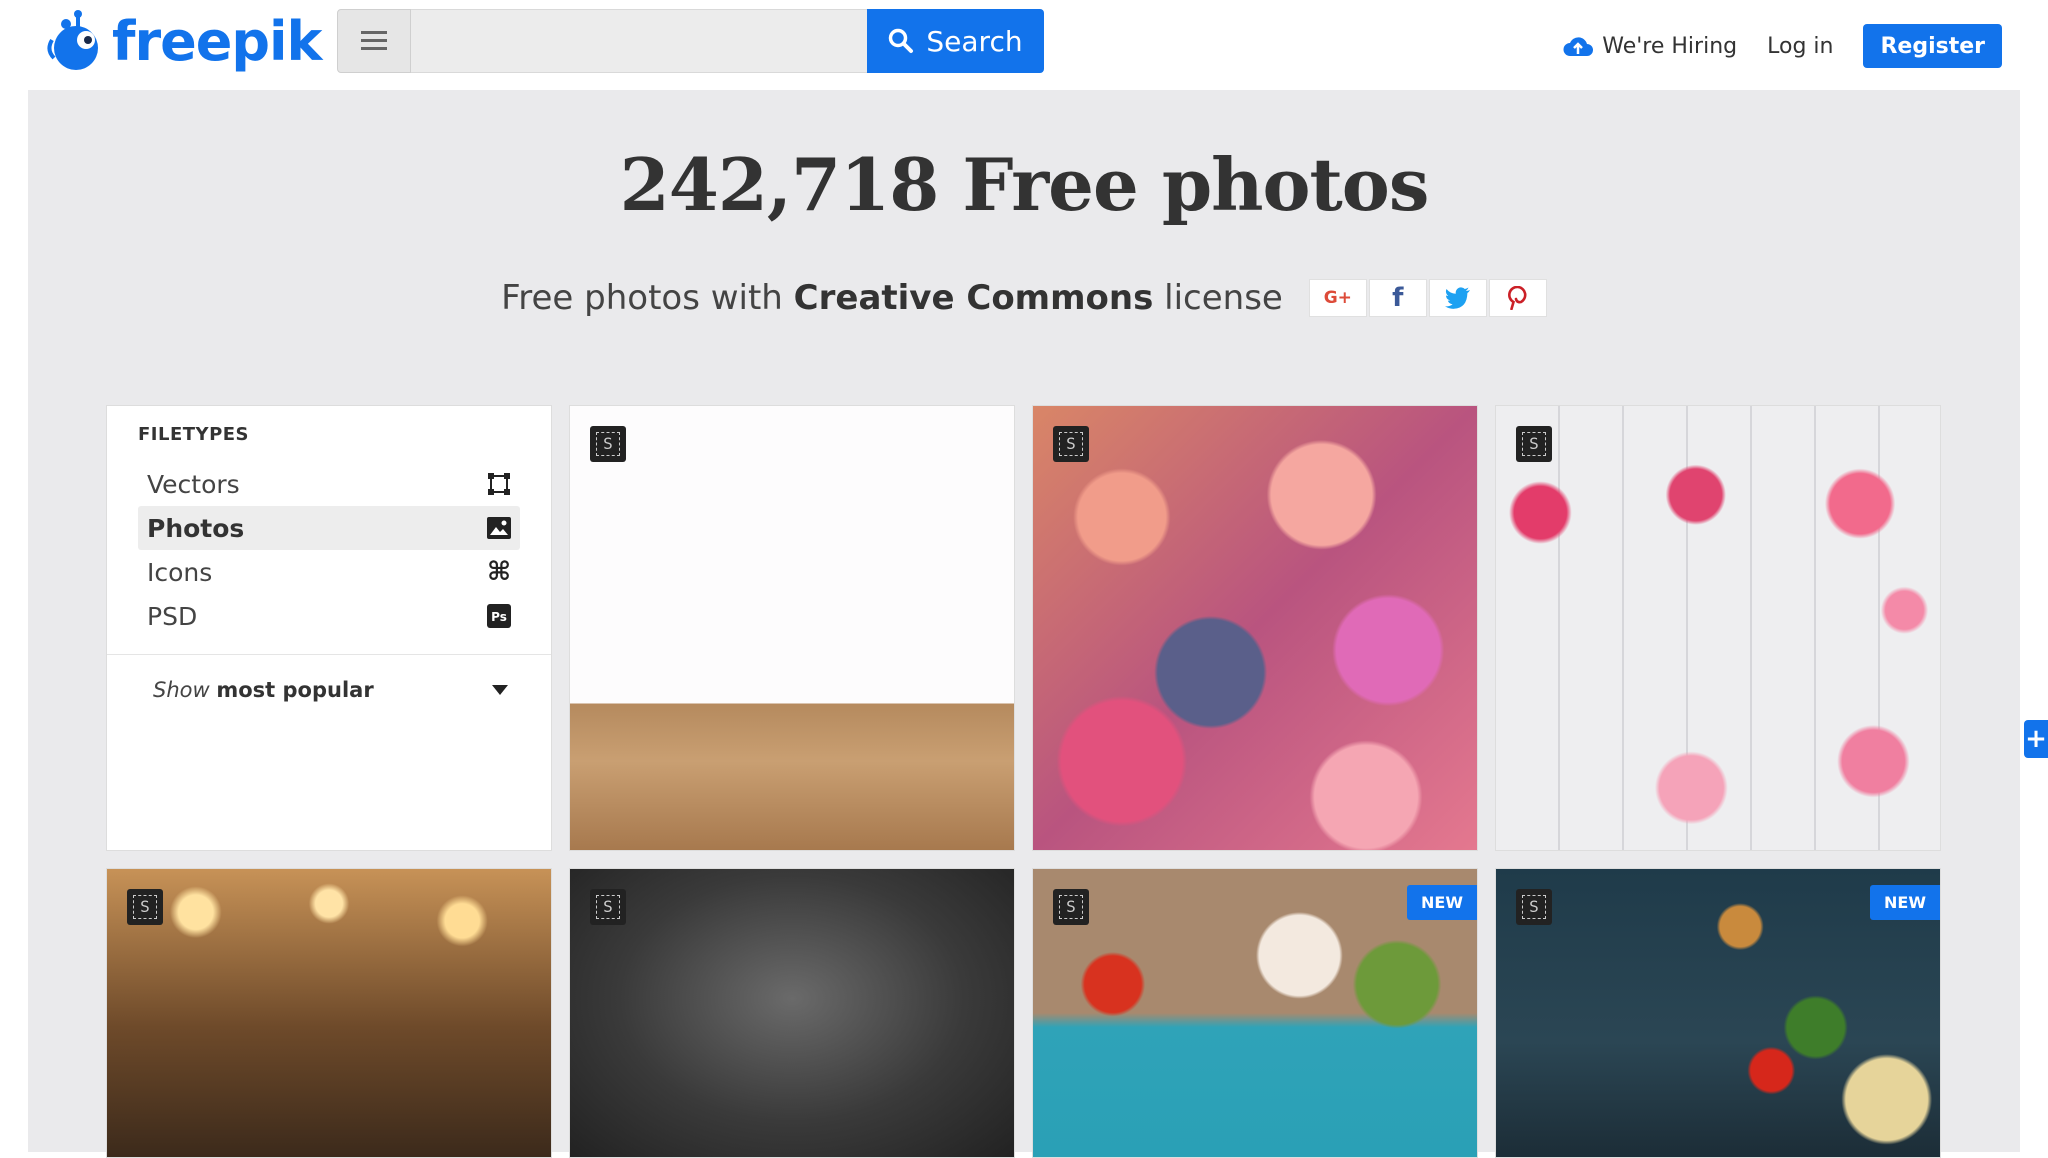  I want to click on menu-button, so click(374, 41).